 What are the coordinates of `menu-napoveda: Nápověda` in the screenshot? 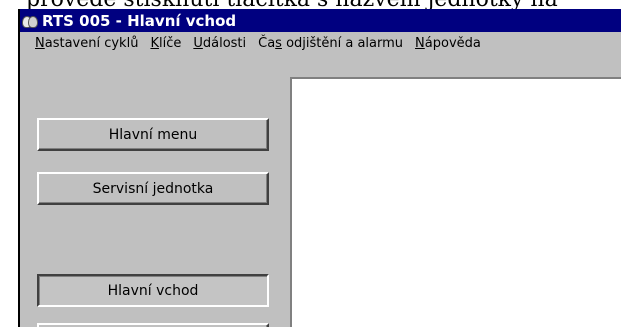 It's located at (448, 43).